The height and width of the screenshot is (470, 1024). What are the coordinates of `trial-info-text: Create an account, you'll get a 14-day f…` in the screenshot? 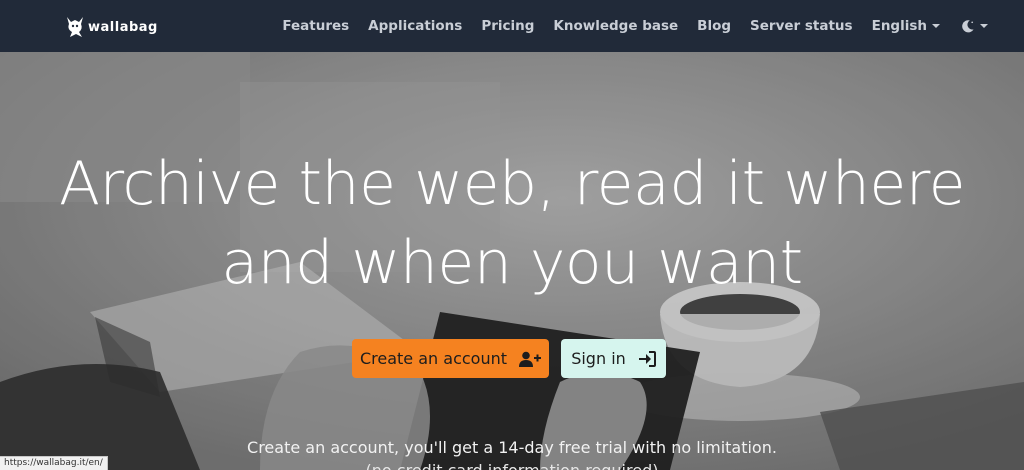 It's located at (512, 447).